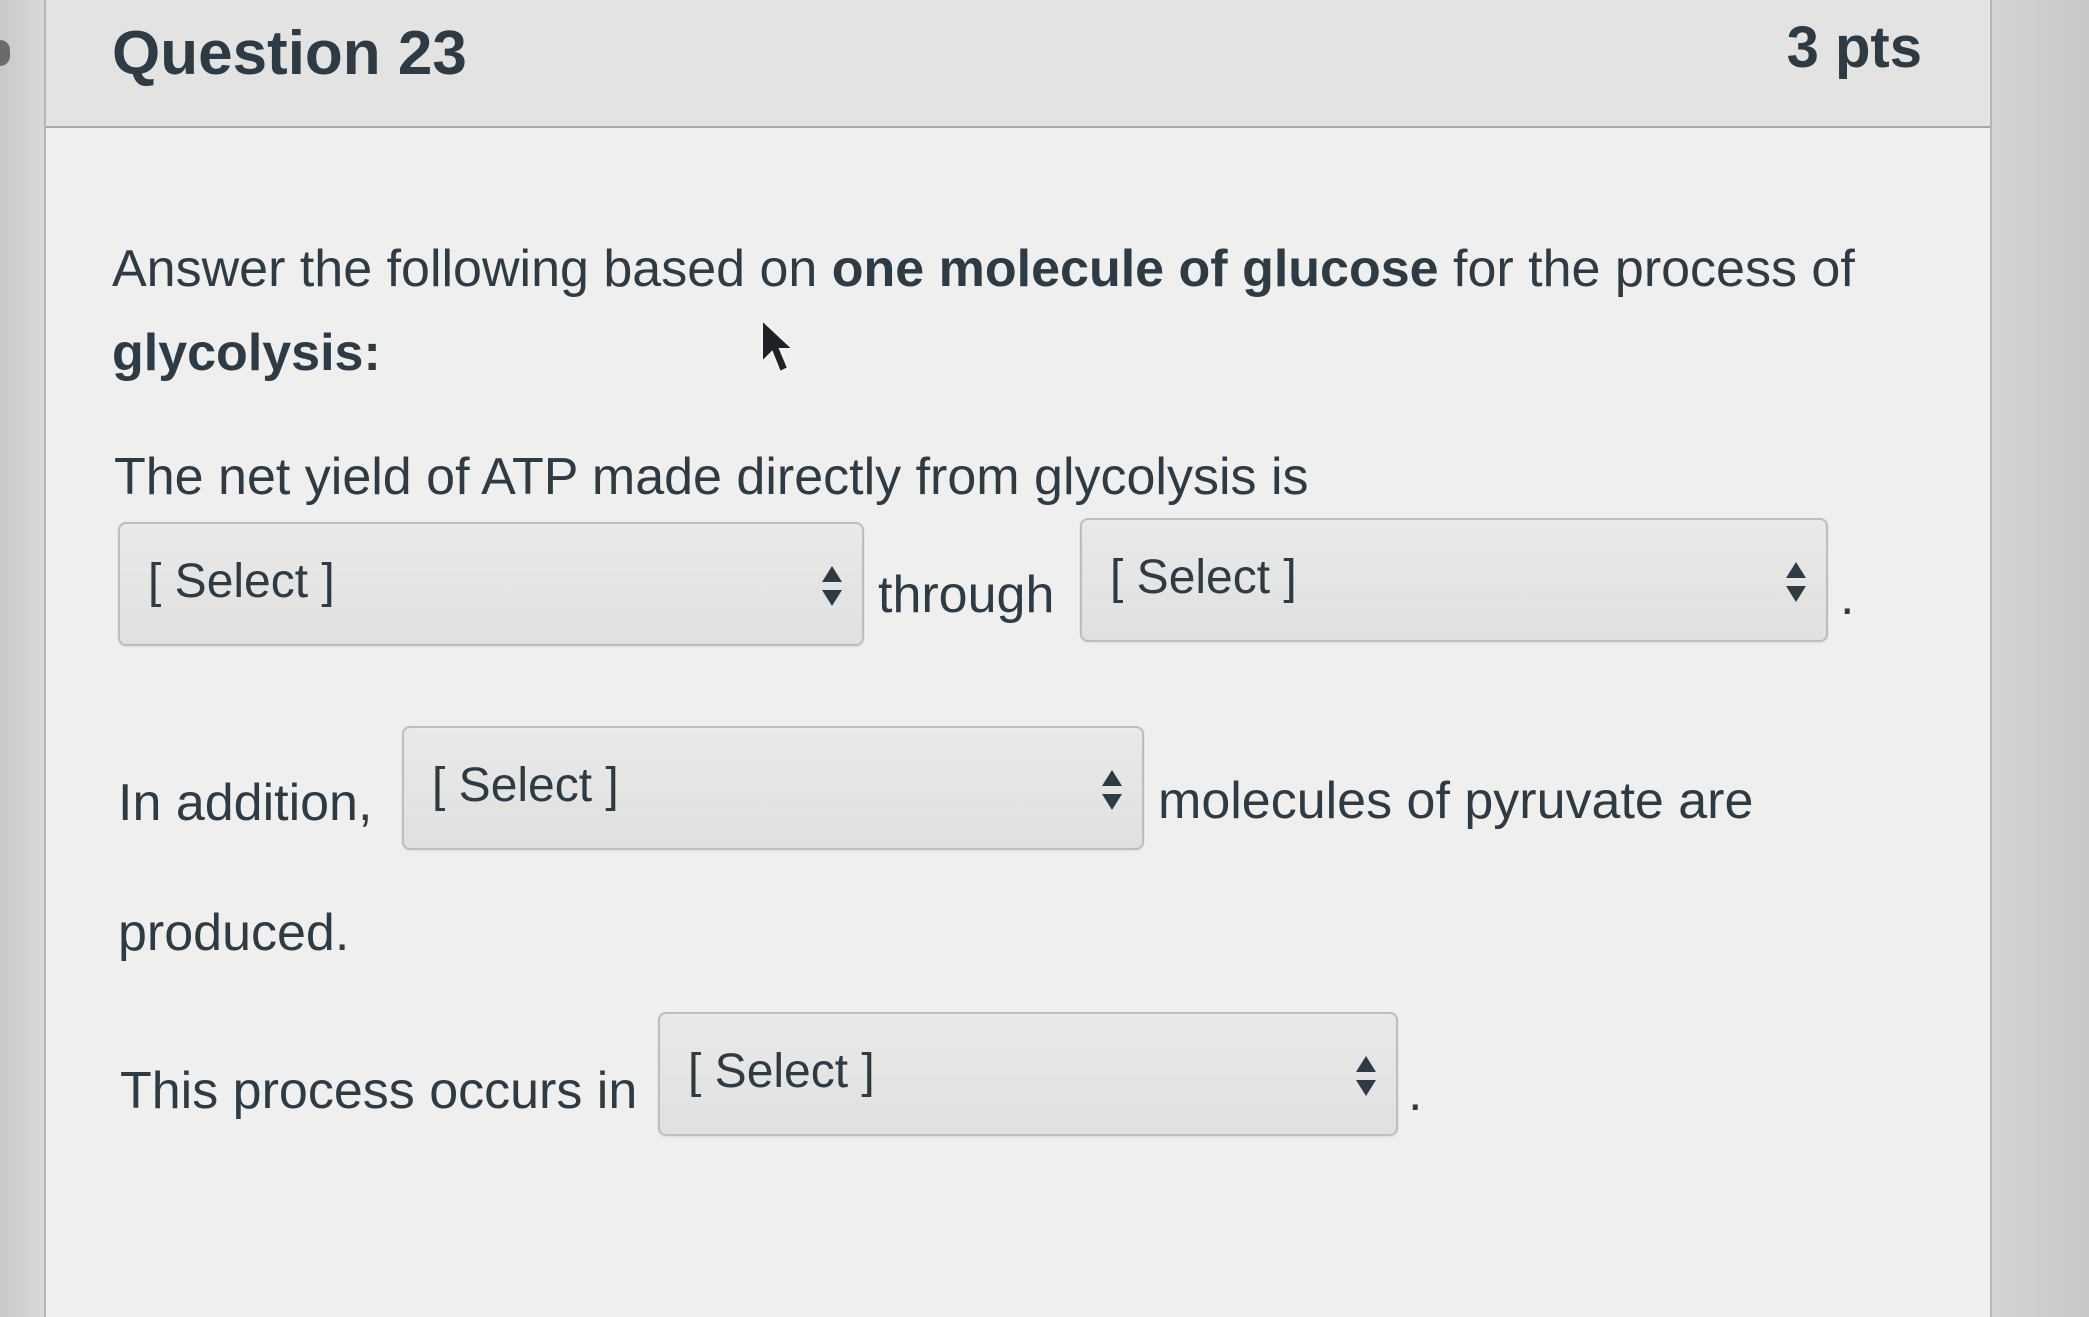 This screenshot has width=2089, height=1317. What do you see at coordinates (1847, 597) in the screenshot?
I see `sentence-atp-period: .` at bounding box center [1847, 597].